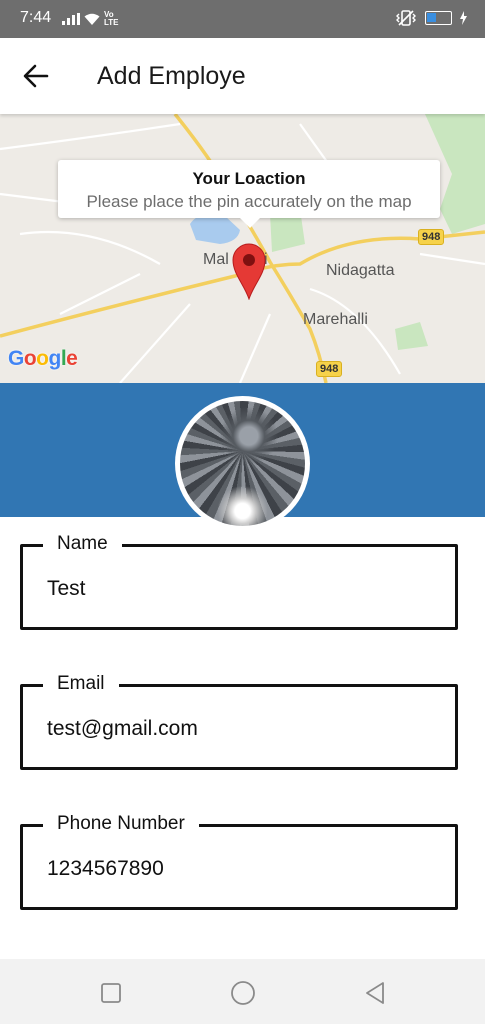 The image size is (485, 1024). I want to click on map-label-marehalli: Marehalli, so click(335, 319).